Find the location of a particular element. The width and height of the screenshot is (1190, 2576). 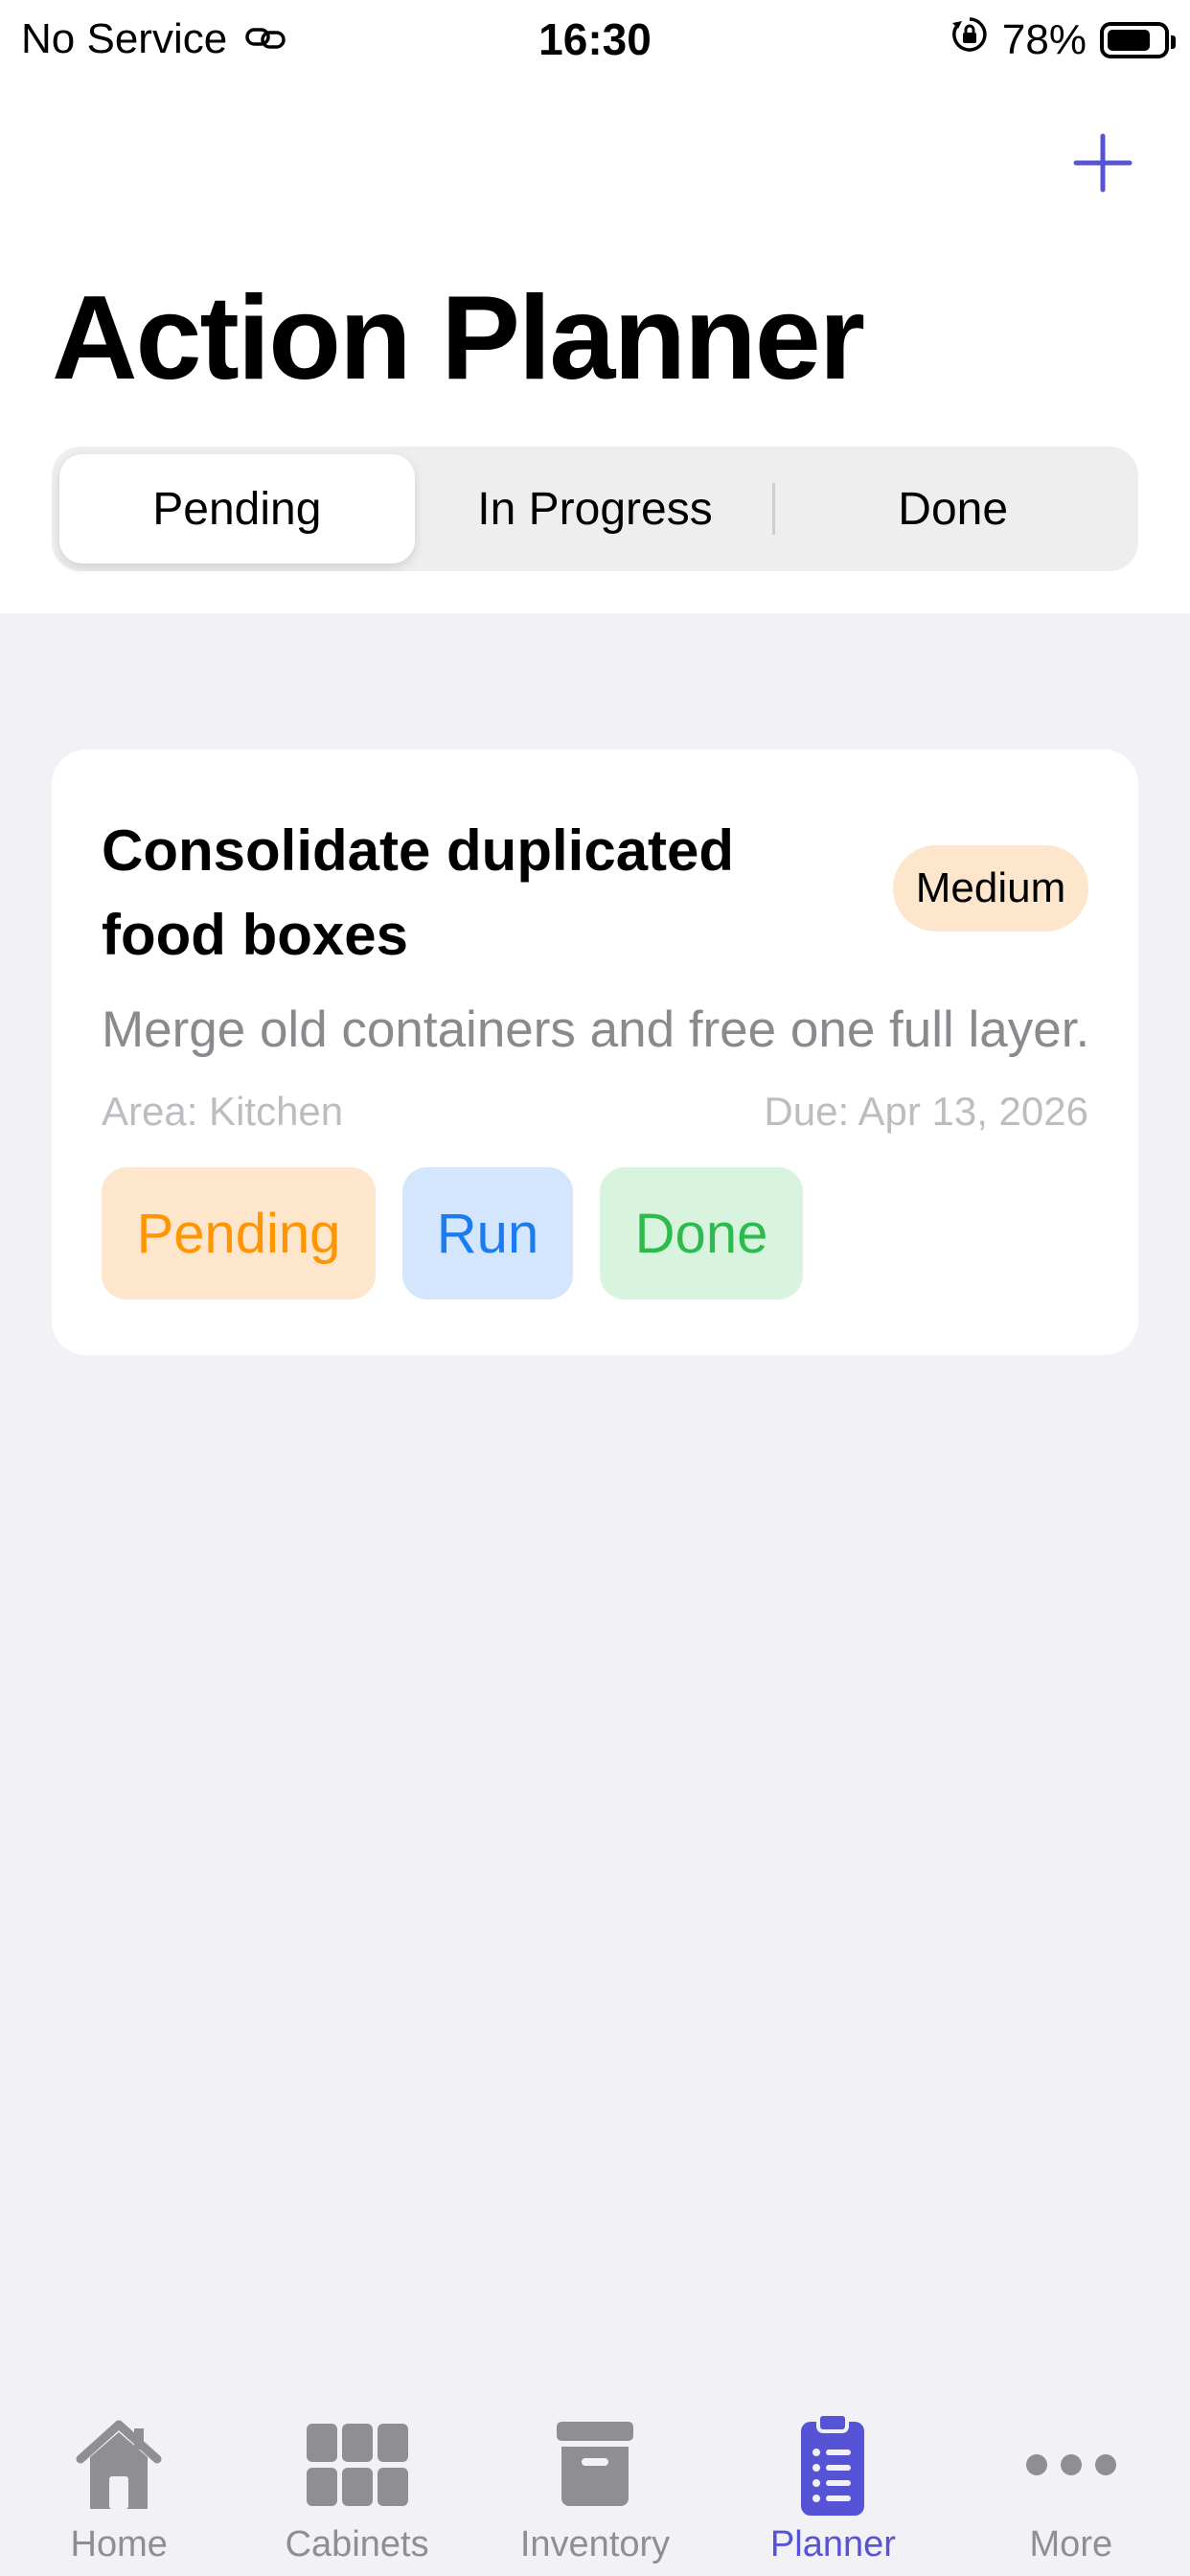

task-actions: Pending Run Done is located at coordinates (452, 1233).